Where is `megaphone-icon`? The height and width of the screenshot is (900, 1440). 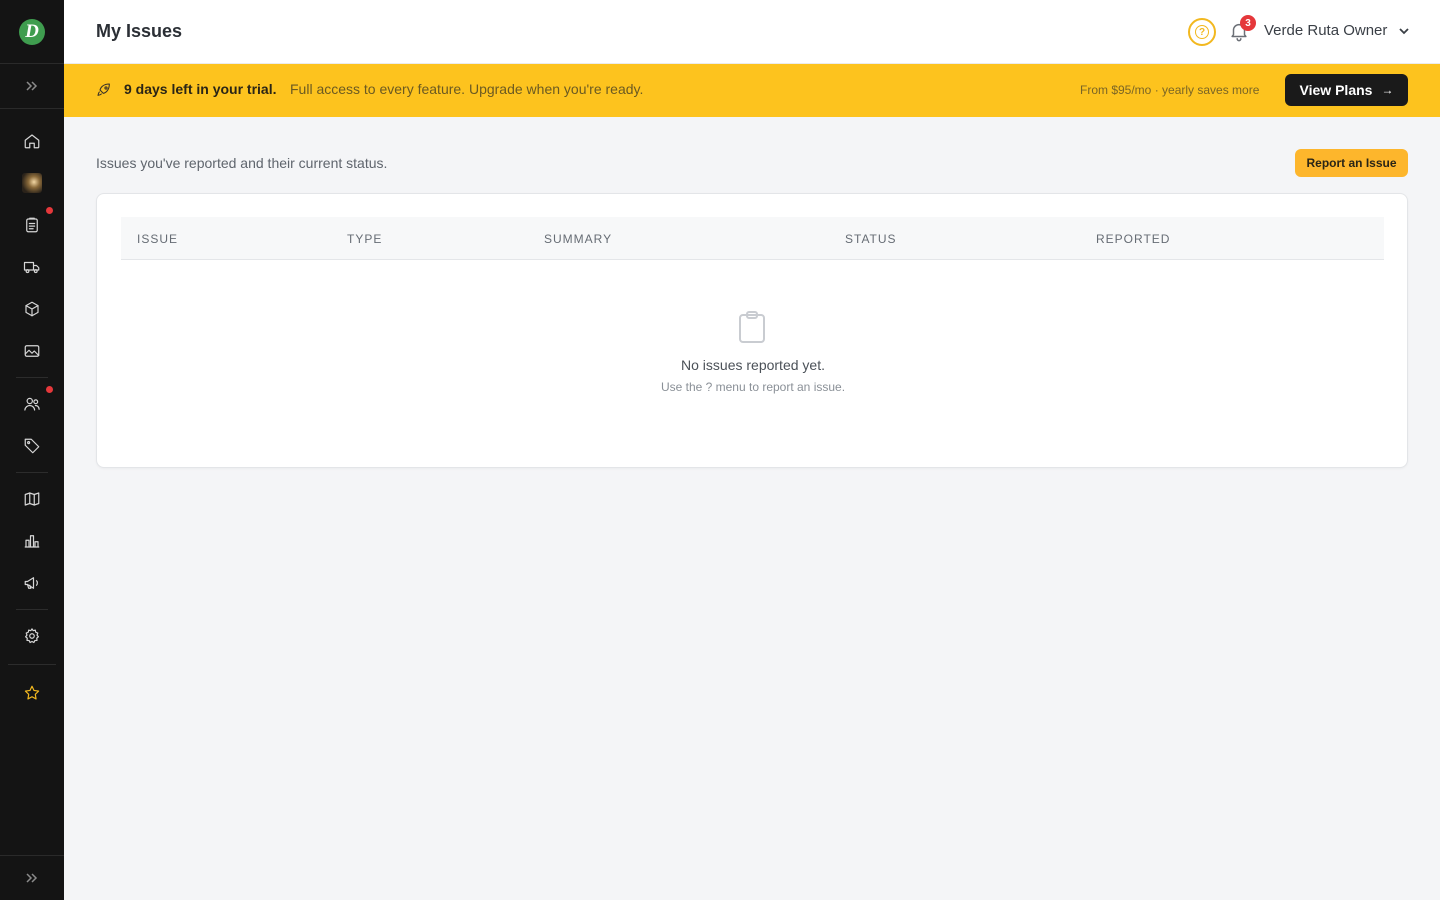
megaphone-icon is located at coordinates (31, 583).